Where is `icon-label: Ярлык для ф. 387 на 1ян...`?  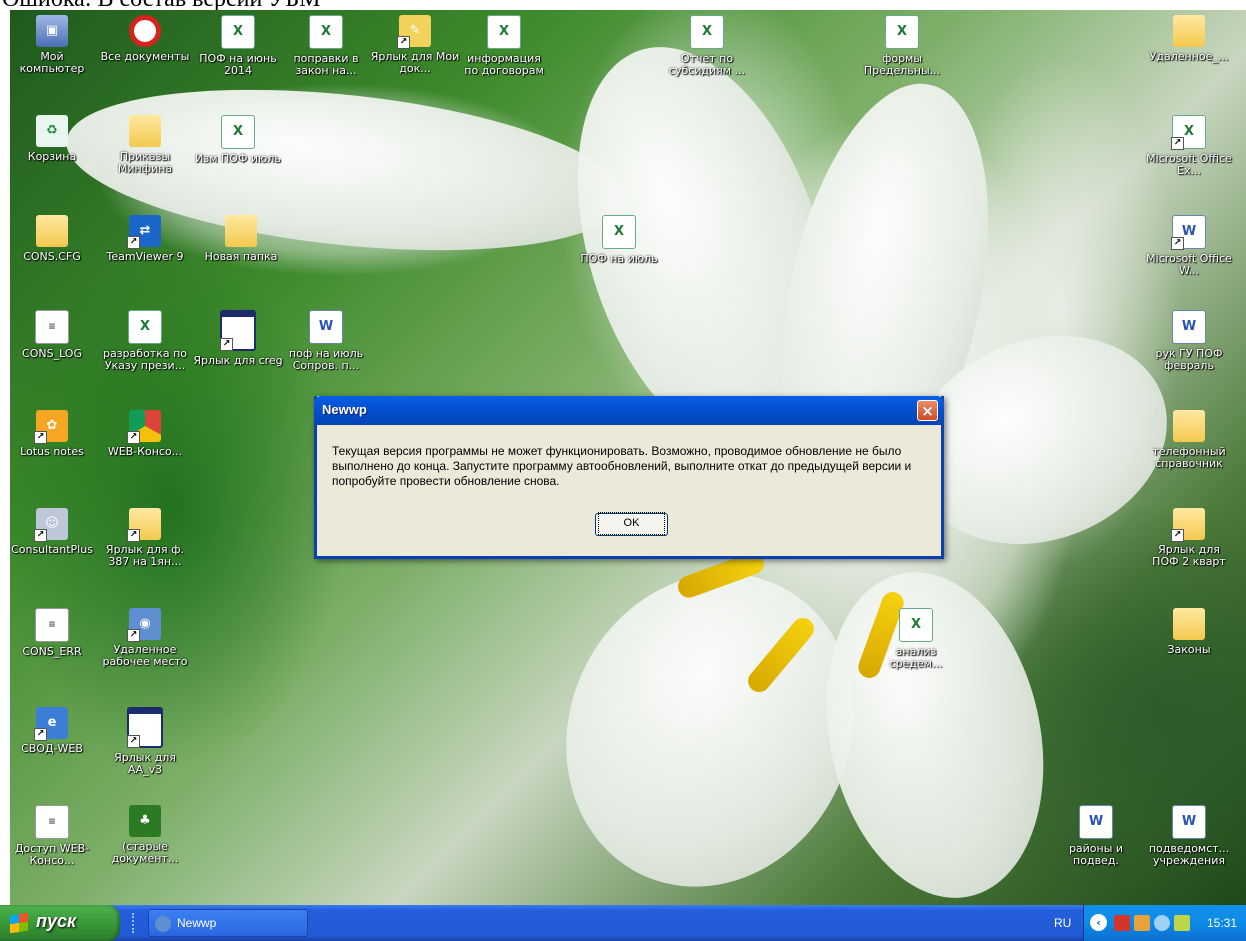
icon-label: Ярлык для ф. 387 на 1ян... is located at coordinates (145, 555).